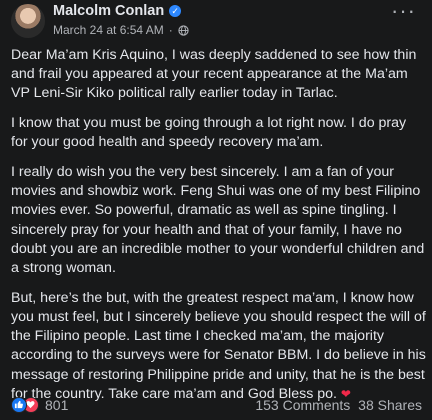  I want to click on author-name: Malcolm Conlan, so click(108, 11).